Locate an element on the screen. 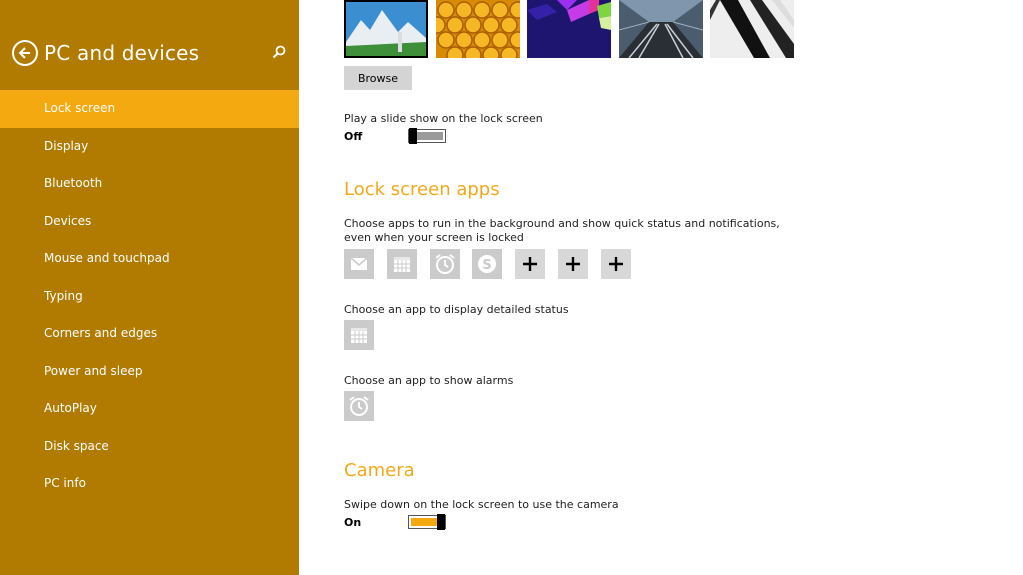  sidebar-item-typing: Typing is located at coordinates (149, 297).